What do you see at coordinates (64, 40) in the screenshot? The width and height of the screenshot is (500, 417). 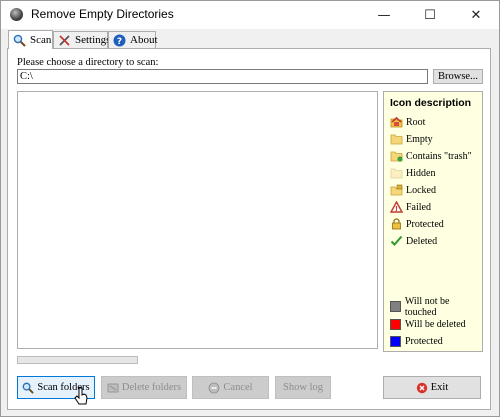 I see `tools-icon` at bounding box center [64, 40].